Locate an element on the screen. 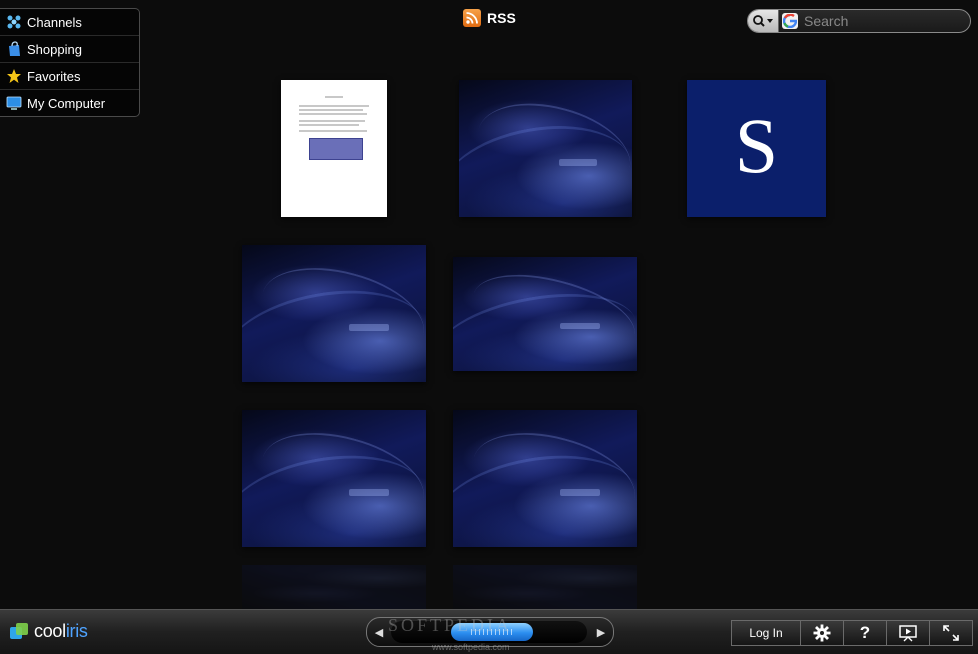 Image resolution: width=978 pixels, height=654 pixels. sidebar-item-my-computer: My Computer is located at coordinates (69, 103).